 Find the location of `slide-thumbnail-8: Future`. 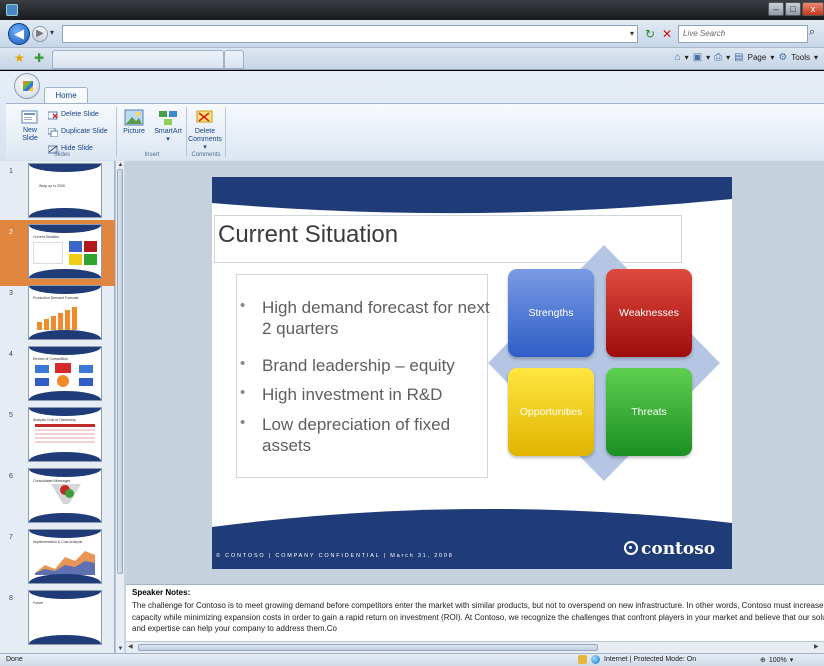

slide-thumbnail-8: Future is located at coordinates (65, 617).